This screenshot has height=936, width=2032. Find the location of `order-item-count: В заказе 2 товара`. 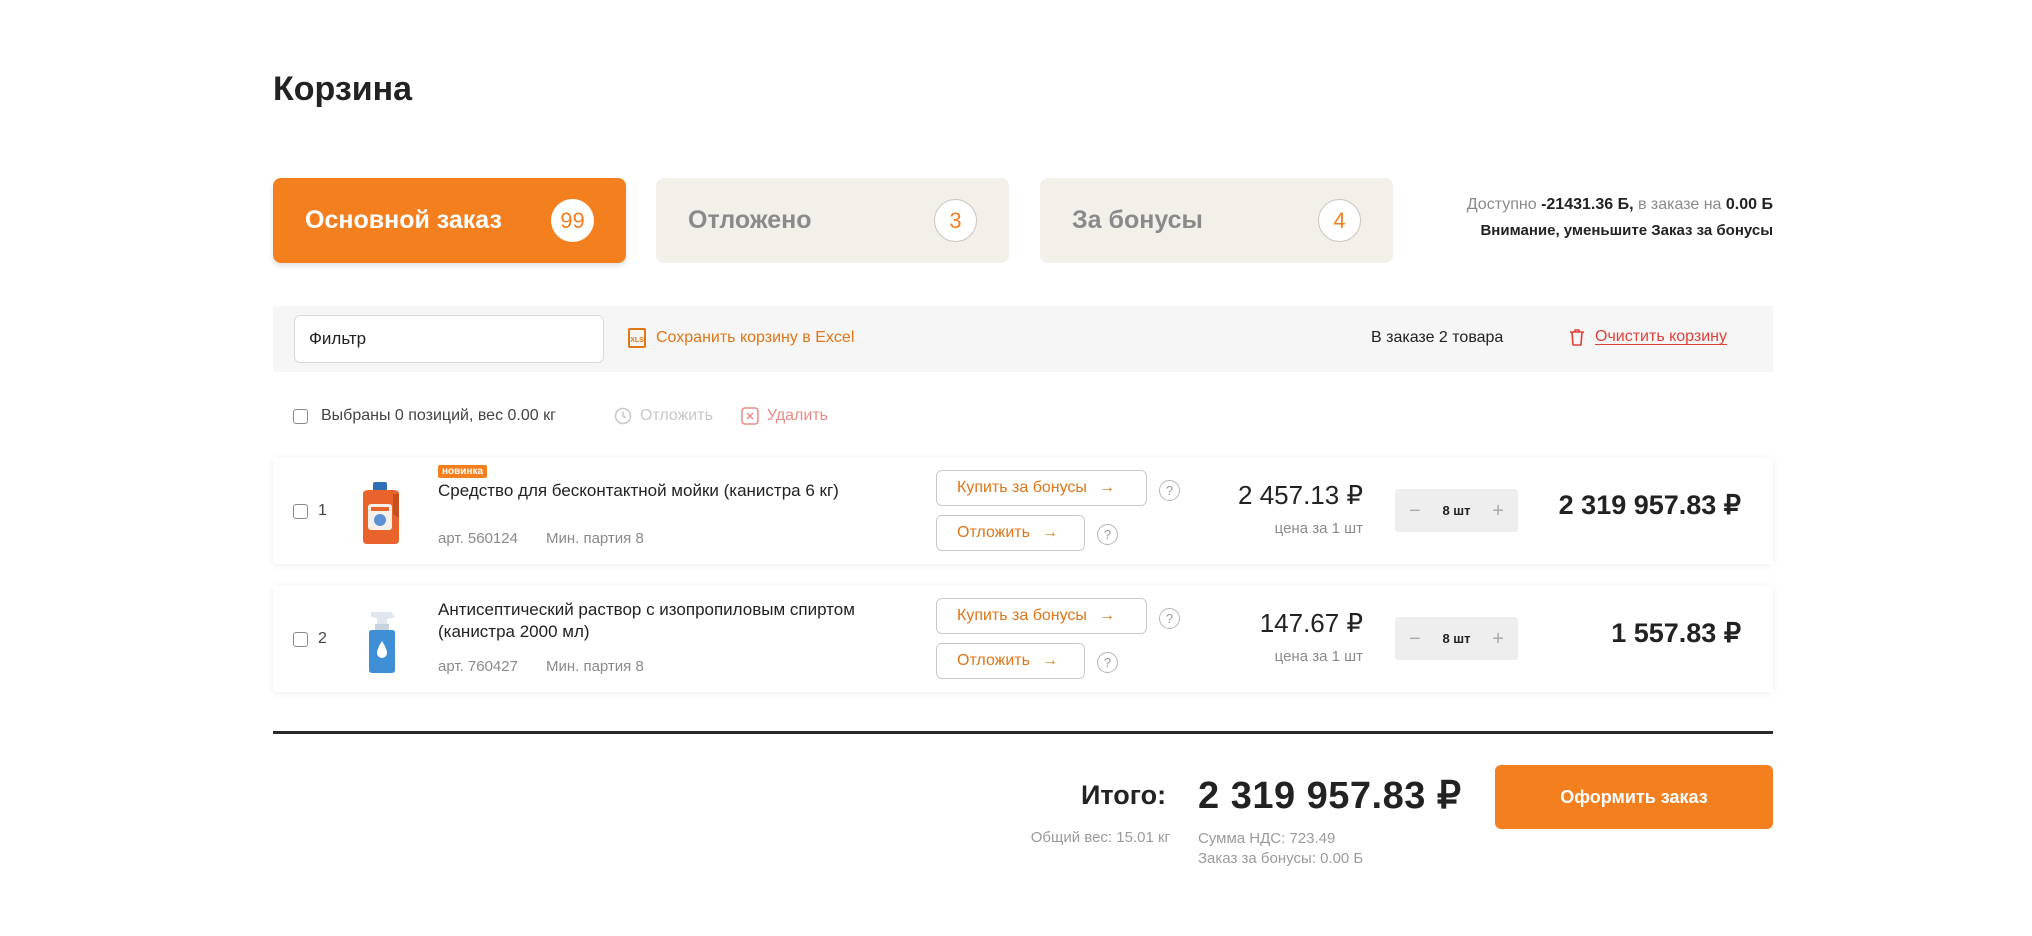

order-item-count: В заказе 2 товара is located at coordinates (1437, 337).